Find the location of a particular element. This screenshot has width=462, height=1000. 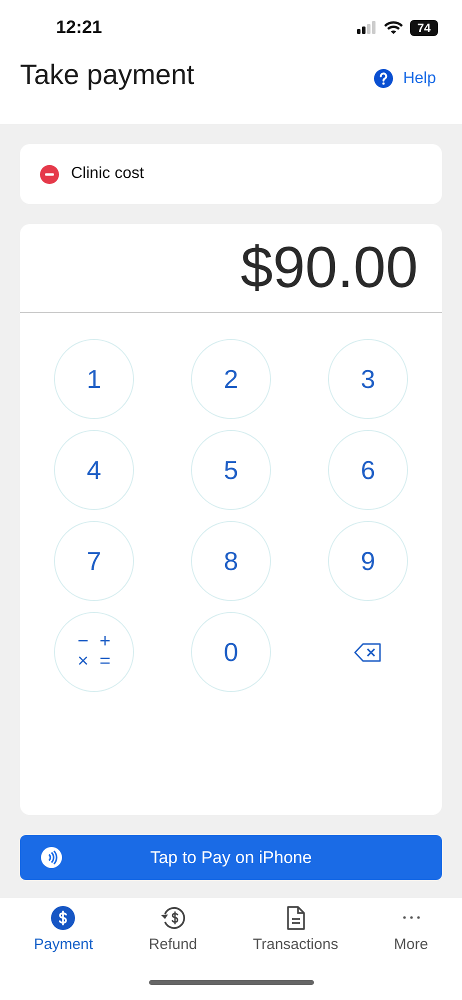

digit-key: 5 is located at coordinates (231, 470).